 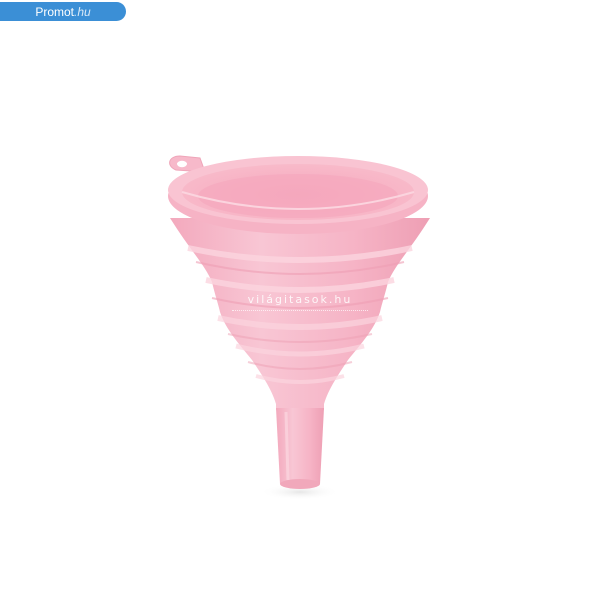 What do you see at coordinates (300, 299) in the screenshot?
I see `watermark: világitasok.hu` at bounding box center [300, 299].